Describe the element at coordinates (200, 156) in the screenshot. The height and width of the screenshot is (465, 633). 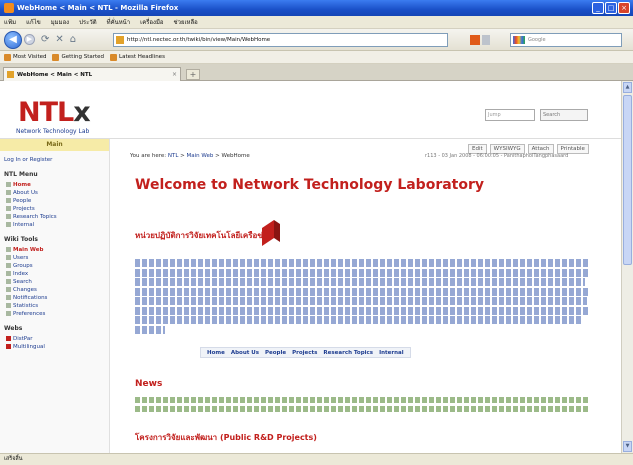
I see `breadcrumb-main-web: Main Web` at that location.